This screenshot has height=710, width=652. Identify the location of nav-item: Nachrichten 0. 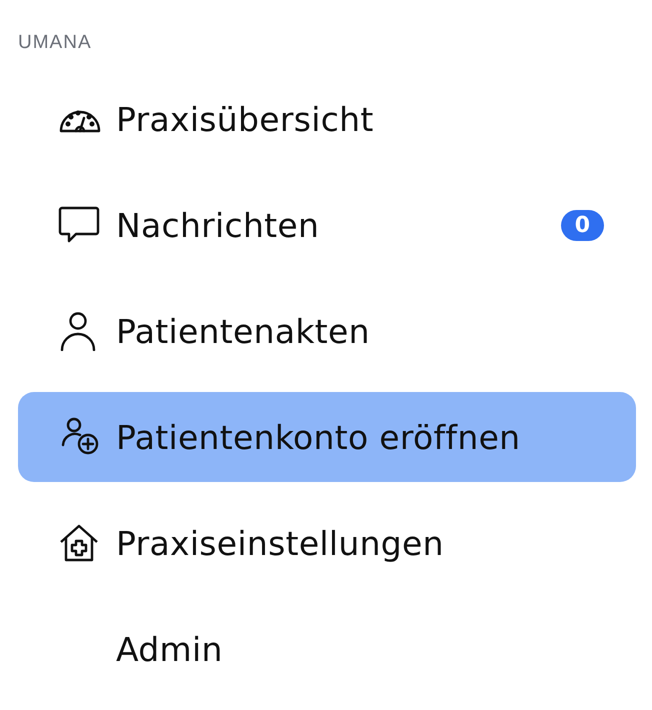
(327, 225).